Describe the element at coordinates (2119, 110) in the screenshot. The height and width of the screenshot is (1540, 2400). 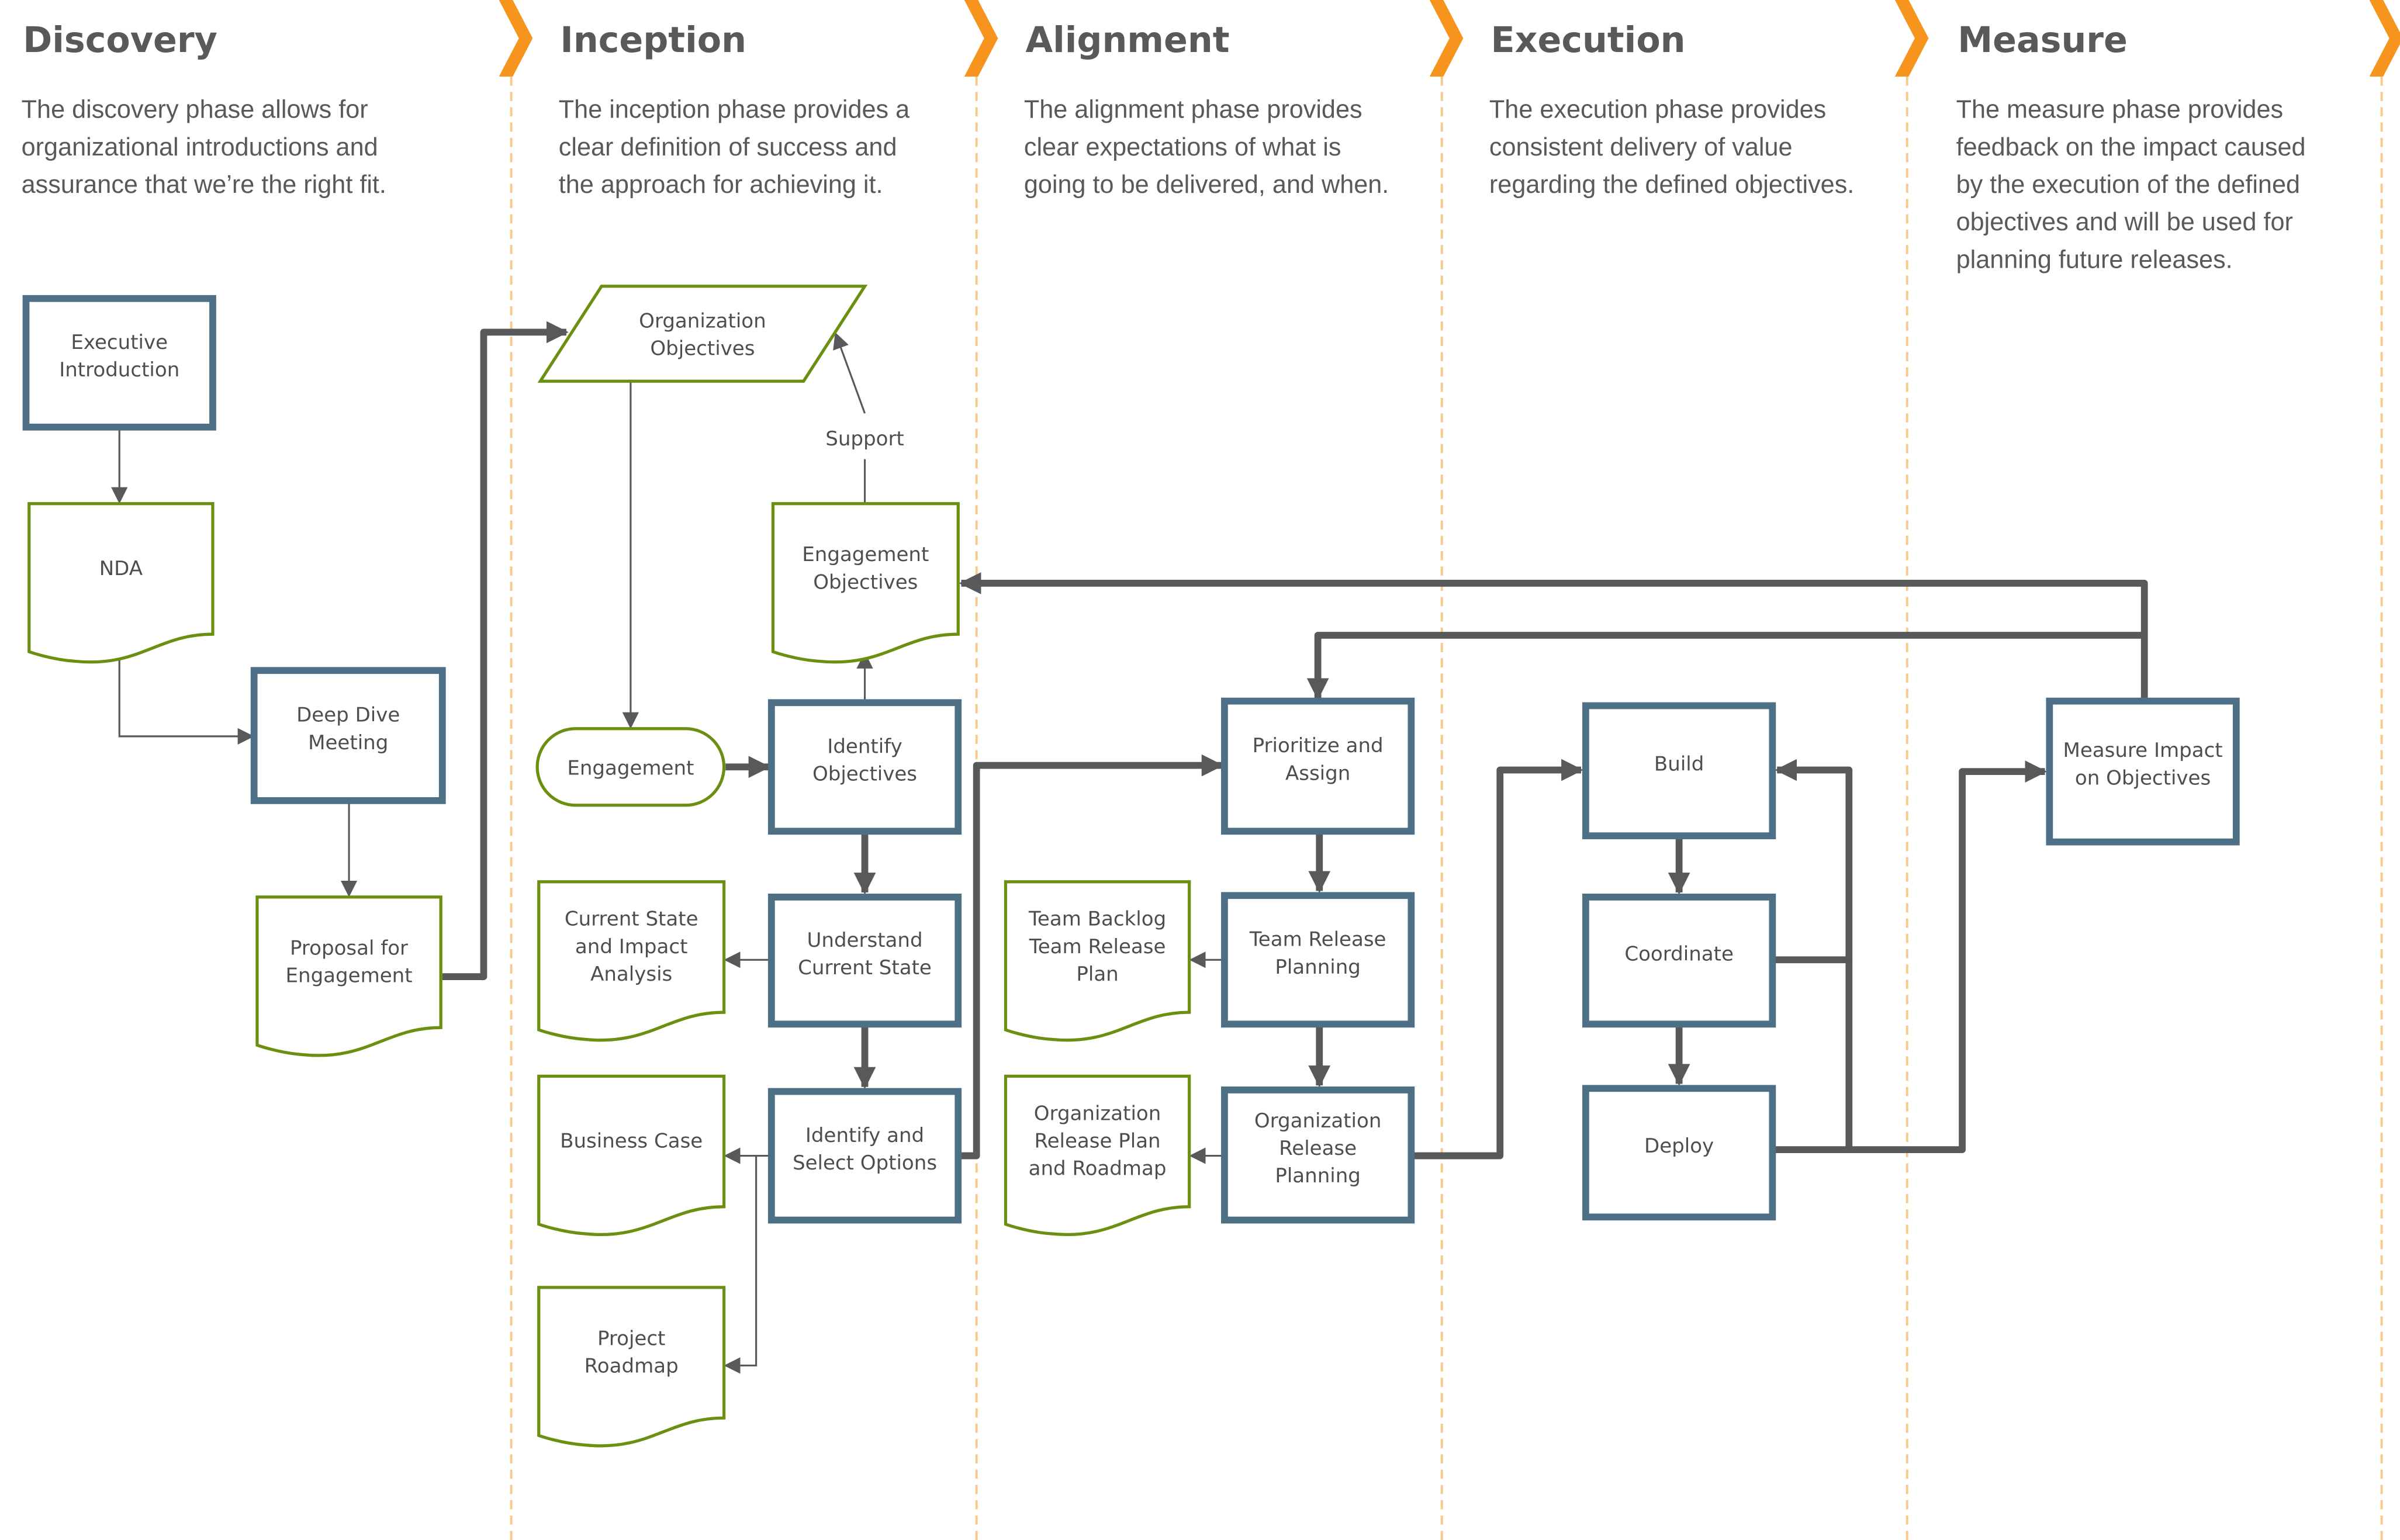
I see `phase-description-line: The measure phase provides` at that location.